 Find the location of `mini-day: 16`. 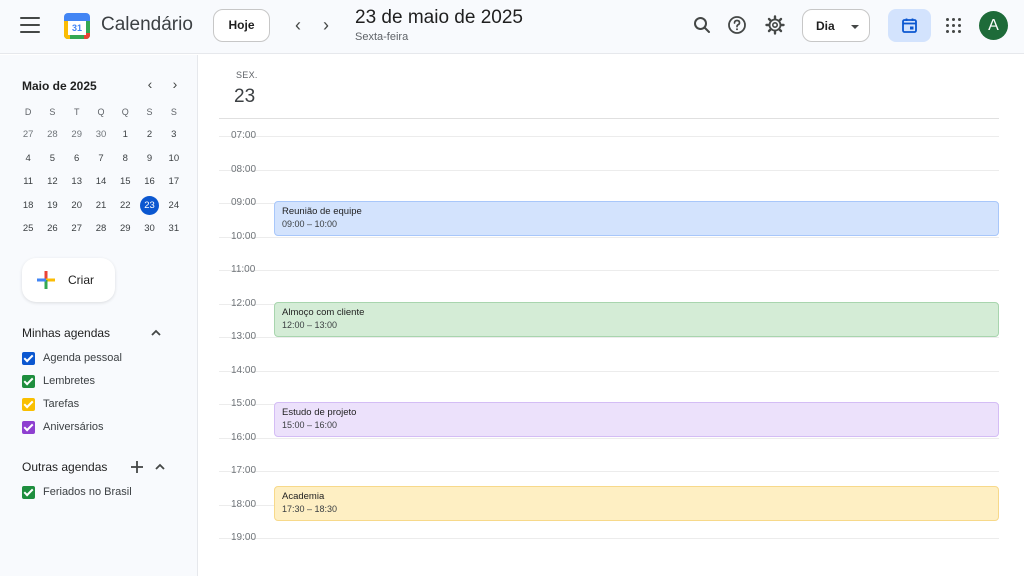

mini-day: 16 is located at coordinates (149, 182).